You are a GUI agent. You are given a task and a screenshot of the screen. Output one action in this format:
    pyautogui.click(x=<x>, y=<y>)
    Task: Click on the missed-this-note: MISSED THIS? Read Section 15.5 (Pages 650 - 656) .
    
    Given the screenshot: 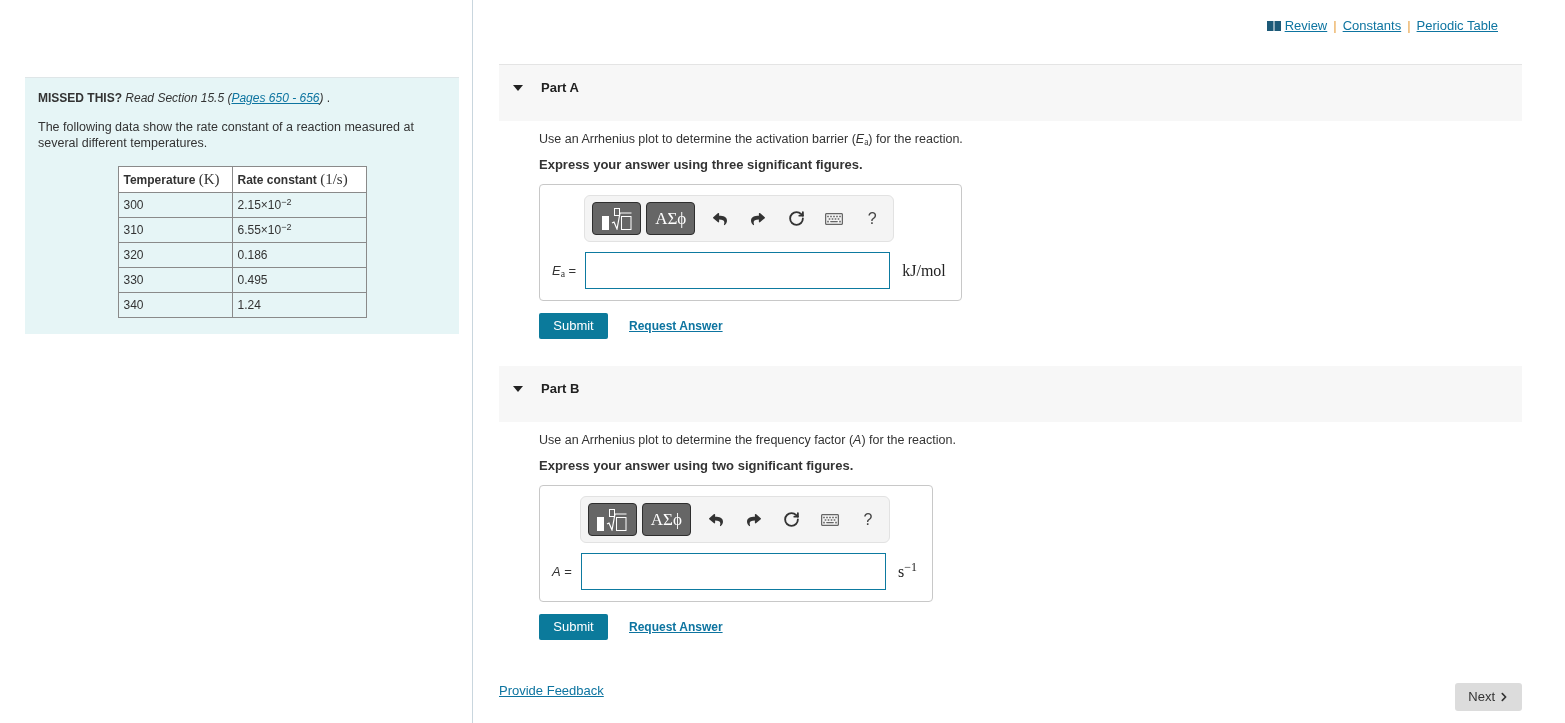 What is the action you would take?
    pyautogui.click(x=185, y=98)
    